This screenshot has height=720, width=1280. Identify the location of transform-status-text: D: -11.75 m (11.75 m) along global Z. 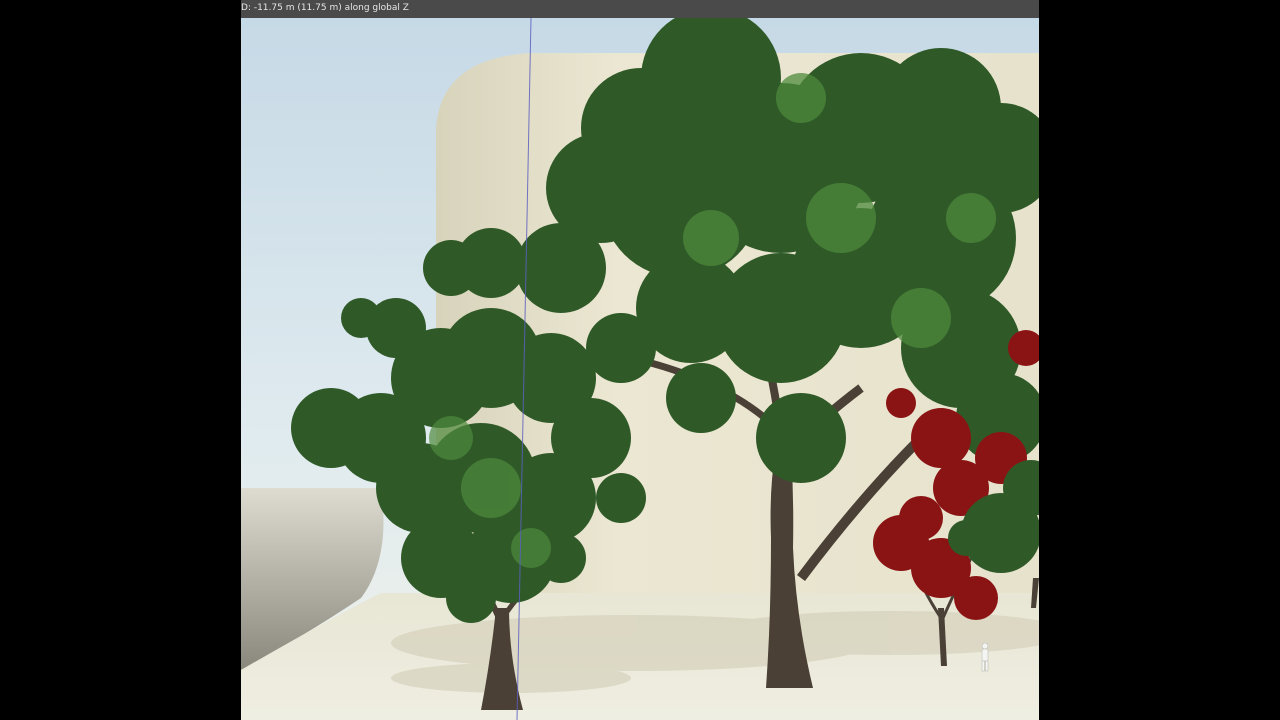
(325, 8).